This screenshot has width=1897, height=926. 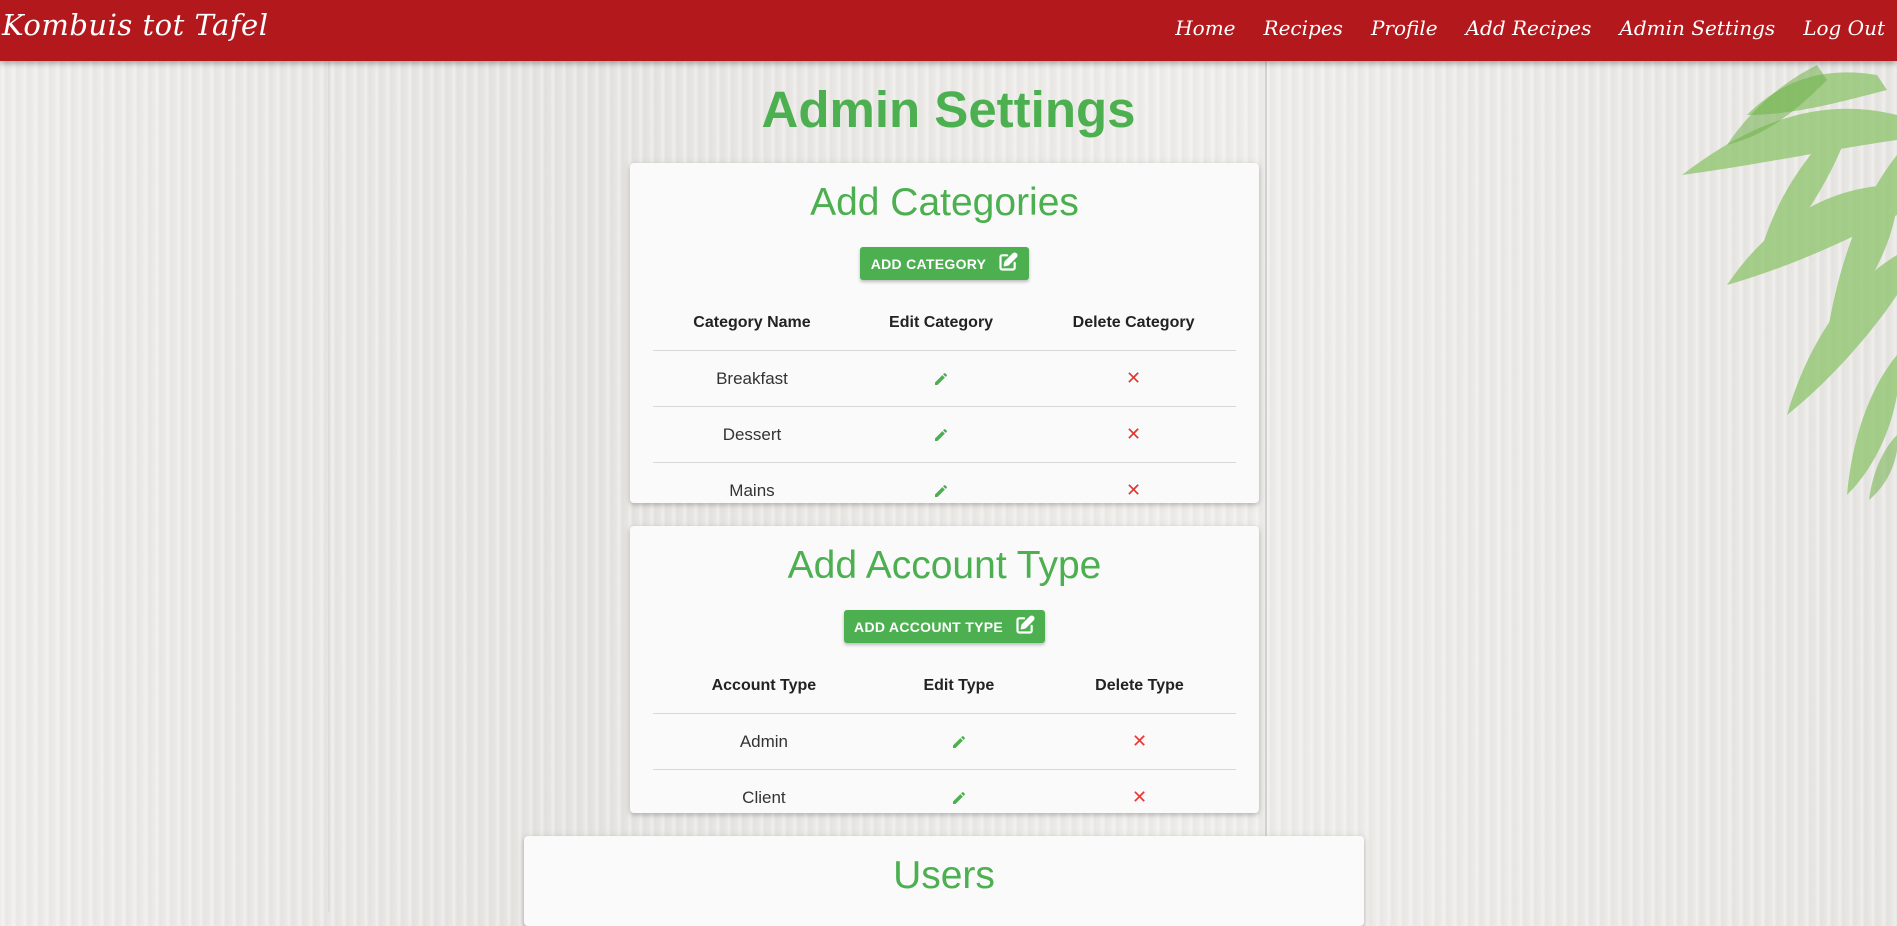 I want to click on account-types-title: Add Account Type, so click(x=944, y=565).